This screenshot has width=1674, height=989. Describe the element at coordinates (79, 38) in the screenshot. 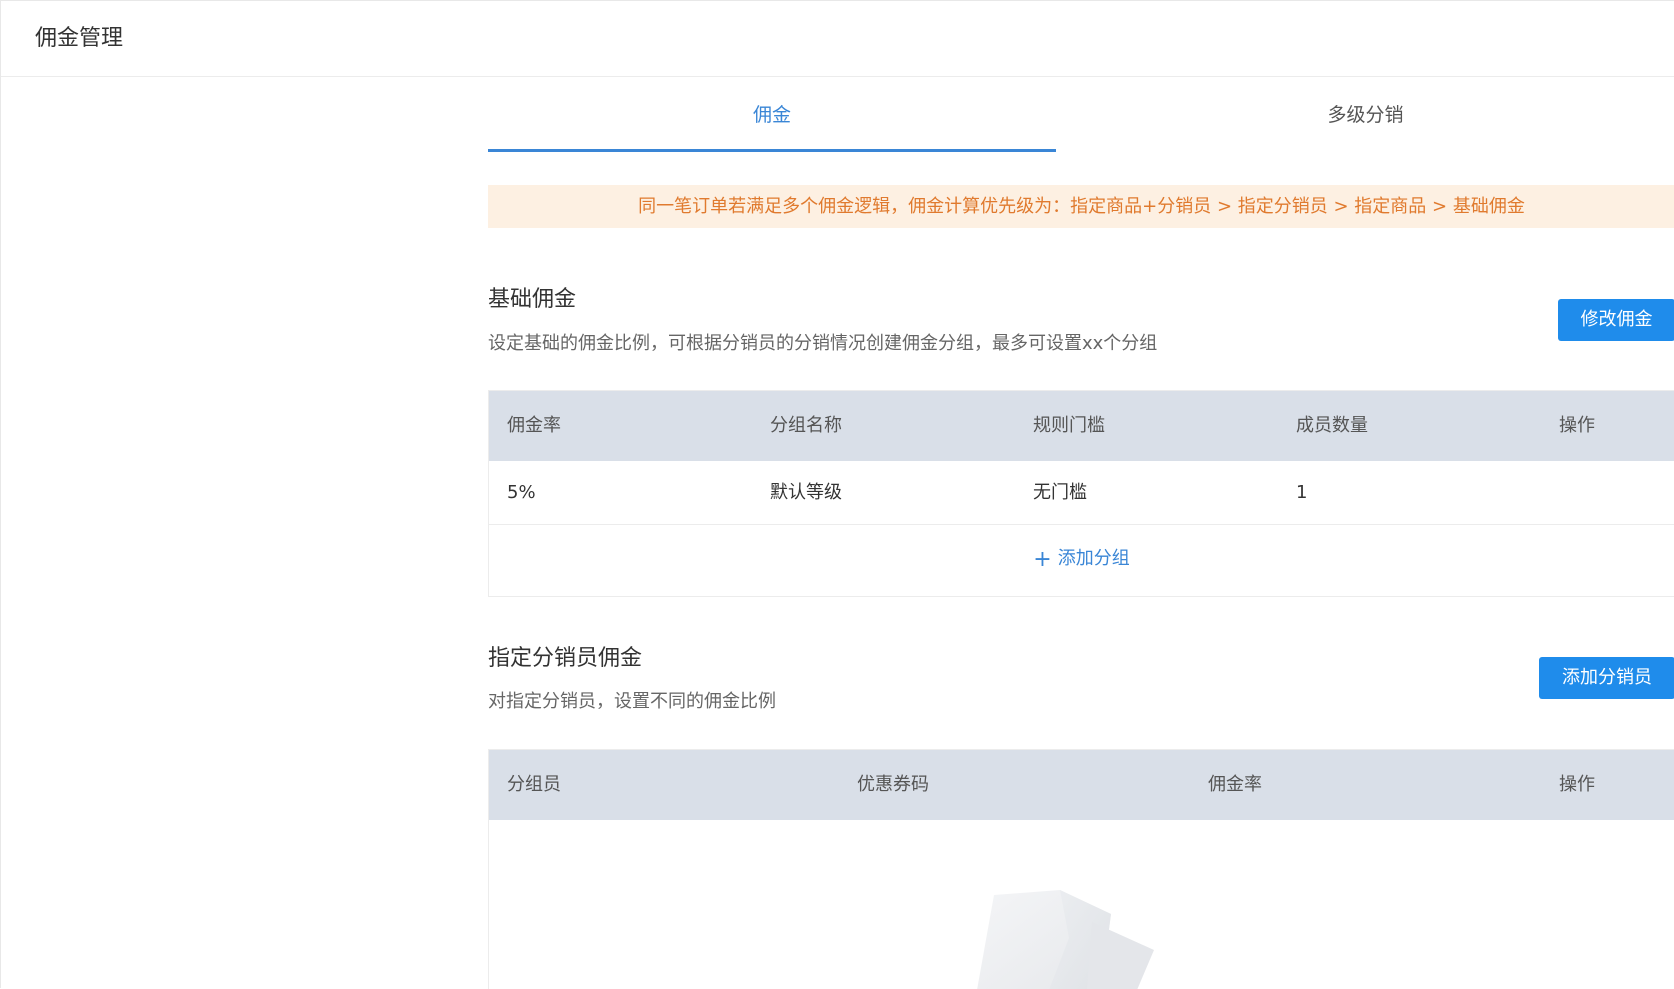

I see `page-title: 佣金管理` at that location.